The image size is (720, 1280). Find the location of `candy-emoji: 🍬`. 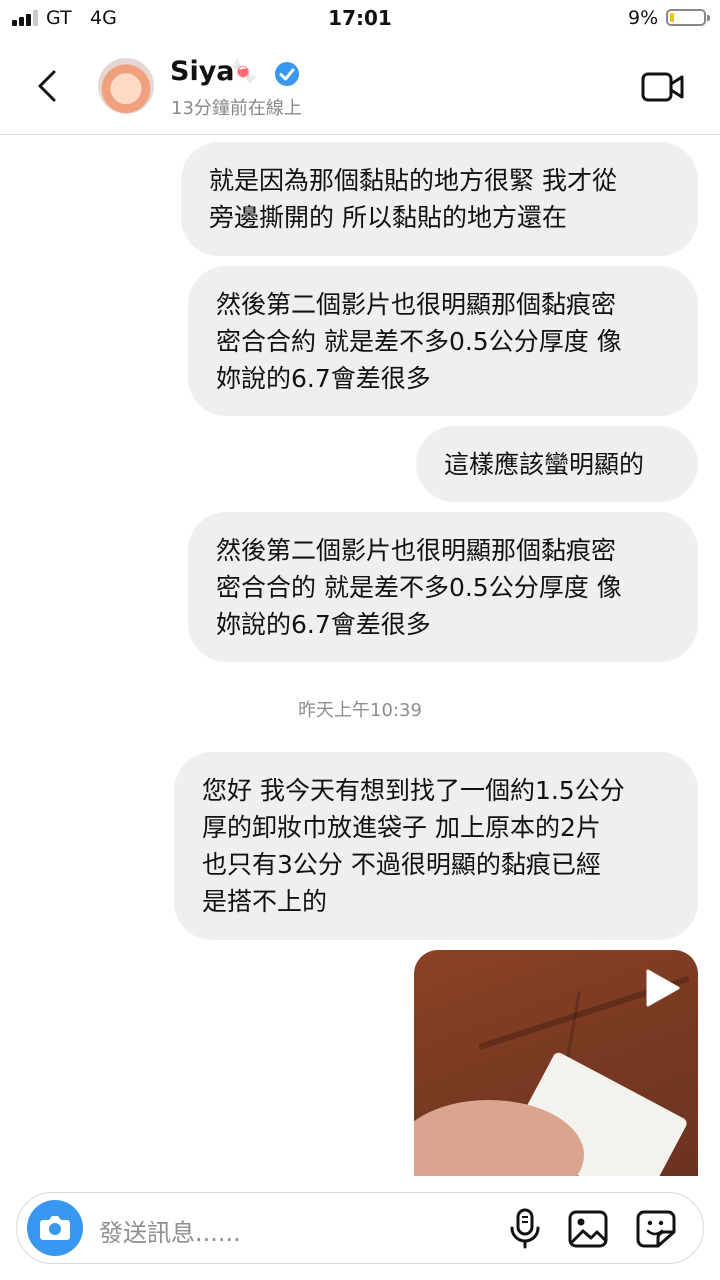

candy-emoji: 🍬 is located at coordinates (244, 72).